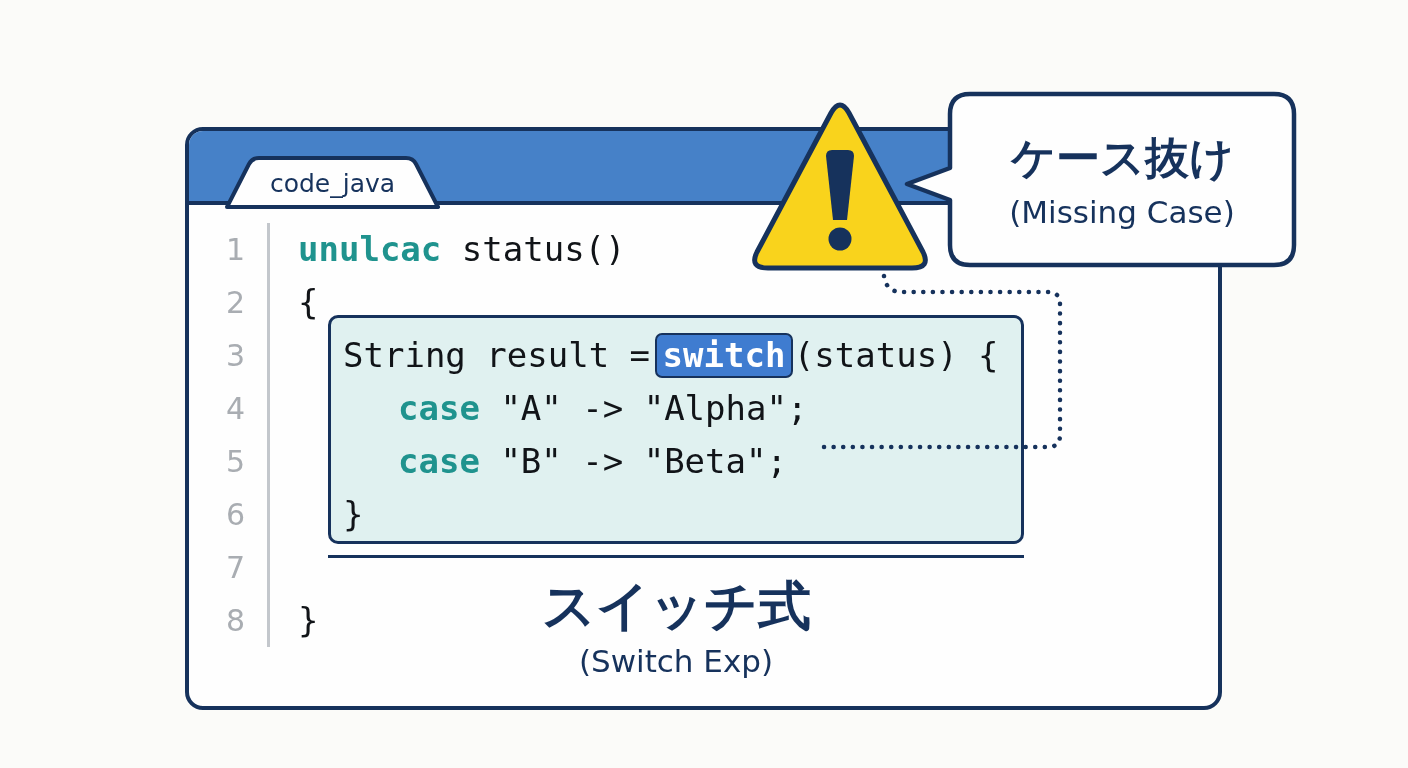 The image size is (1408, 768). Describe the element at coordinates (229, 302) in the screenshot. I see `line-number: 2` at that location.